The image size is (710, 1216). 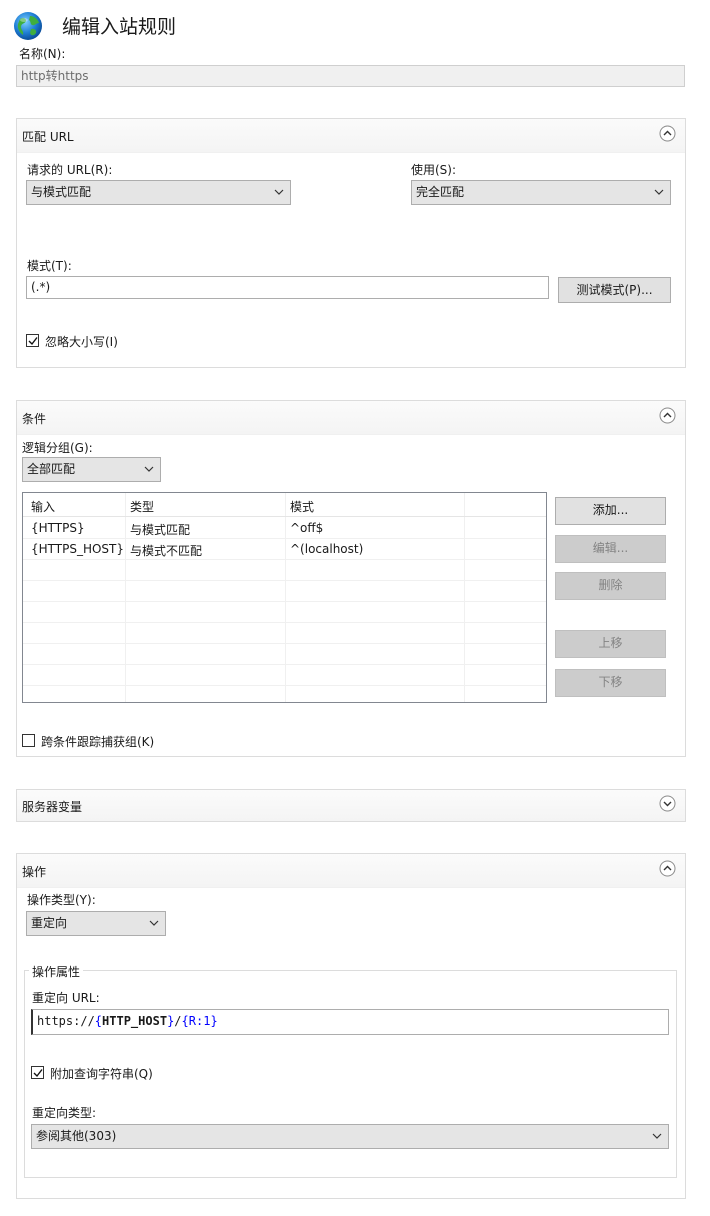 I want to click on logical-grouping-select: 全部匹配, so click(x=91, y=469).